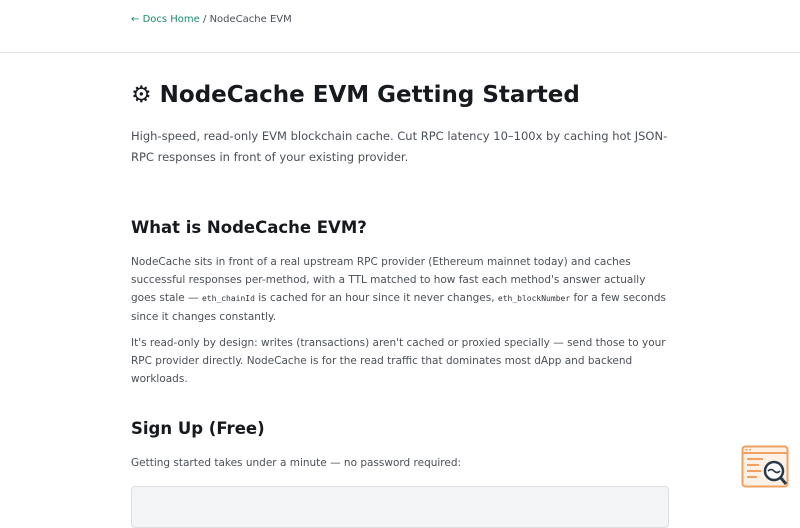 Image resolution: width=800 pixels, height=528 pixels. I want to click on page-title-text: NodeCache EVM Getting Started, so click(369, 95).